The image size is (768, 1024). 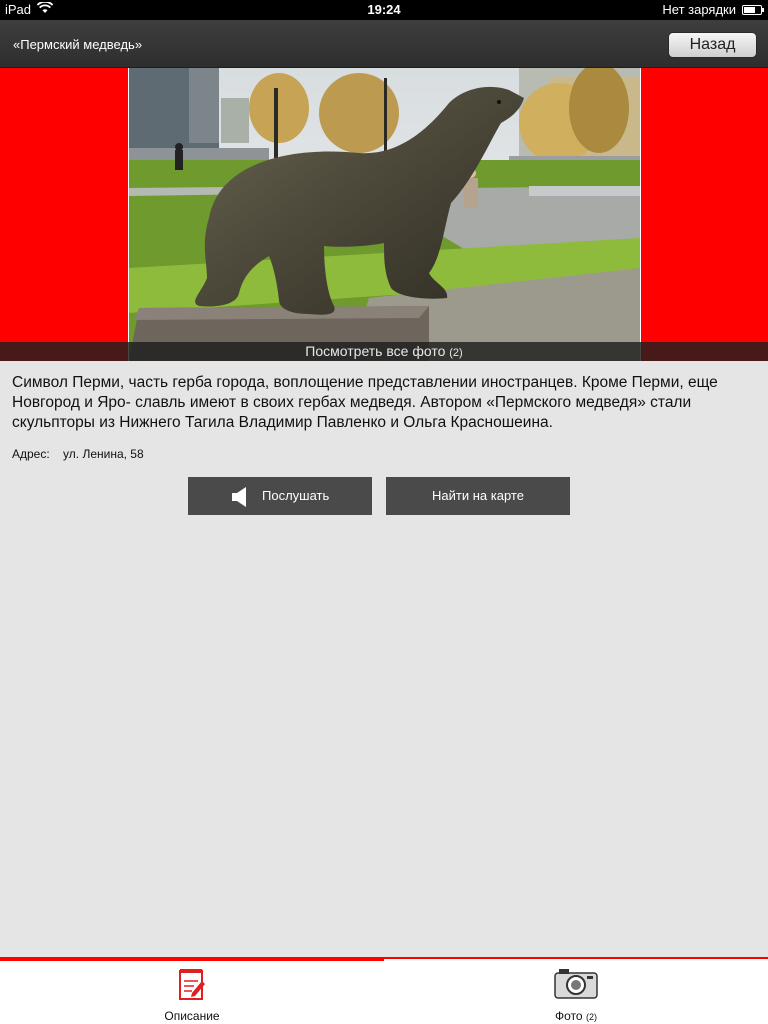 What do you see at coordinates (192, 986) in the screenshot?
I see `notepad-icon` at bounding box center [192, 986].